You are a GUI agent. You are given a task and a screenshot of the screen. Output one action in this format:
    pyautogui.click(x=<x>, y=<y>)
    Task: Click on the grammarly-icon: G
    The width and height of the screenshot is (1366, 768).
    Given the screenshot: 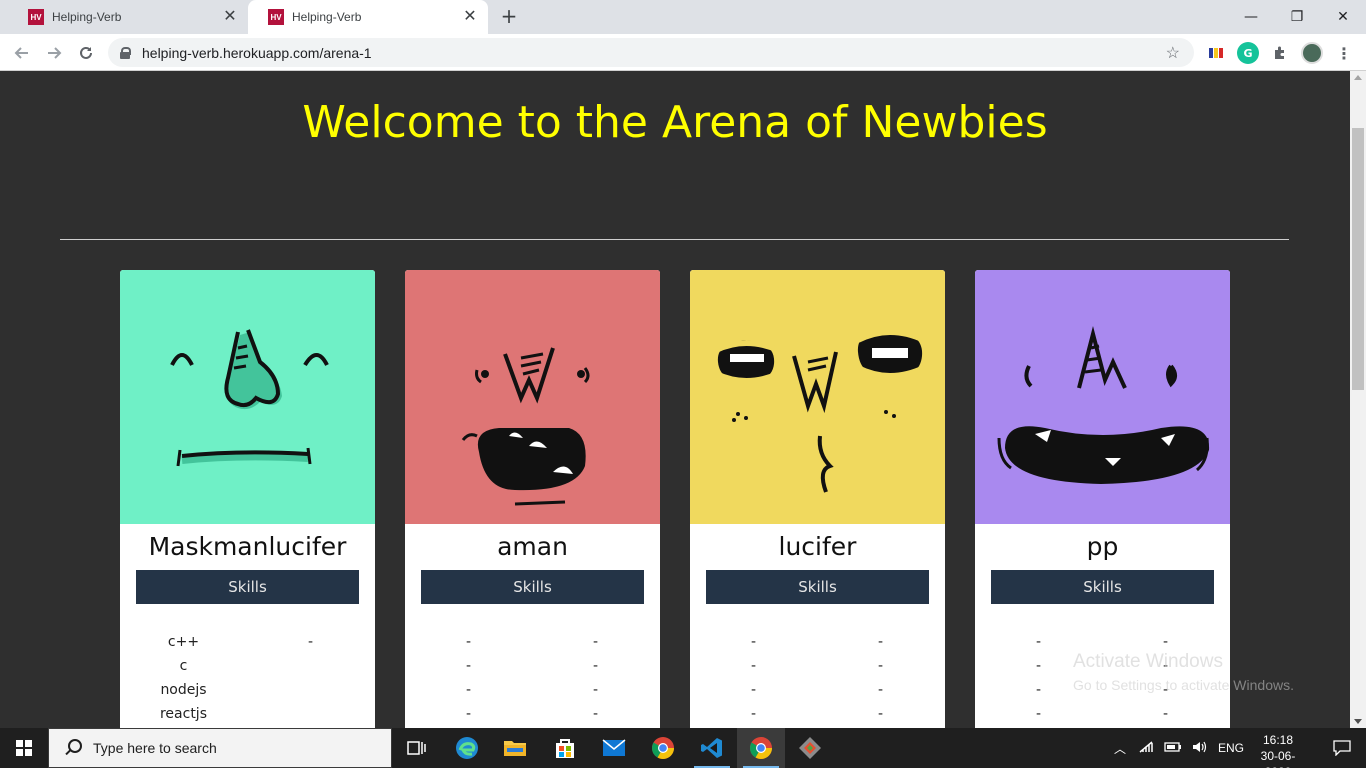 What is the action you would take?
    pyautogui.click(x=1248, y=53)
    